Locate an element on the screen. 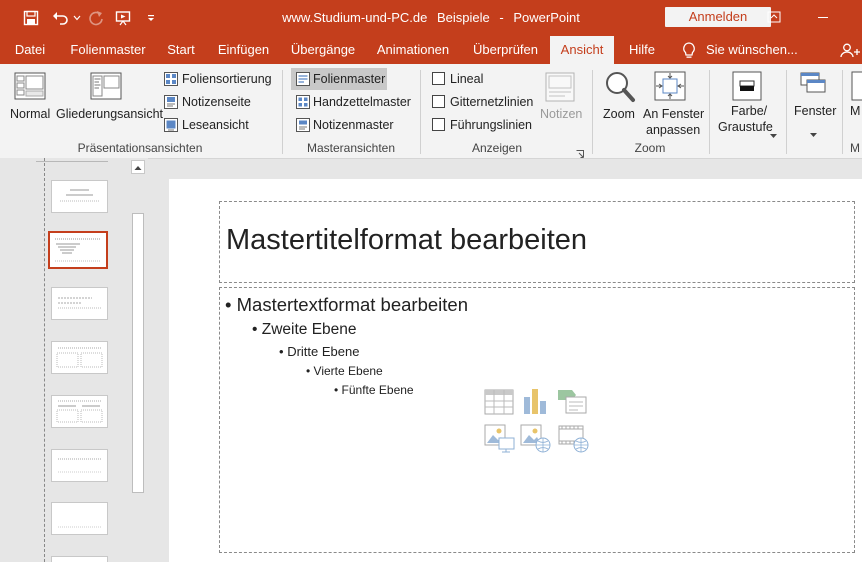 The image size is (862, 562). reading-view-button: Leseansicht is located at coordinates (215, 125).